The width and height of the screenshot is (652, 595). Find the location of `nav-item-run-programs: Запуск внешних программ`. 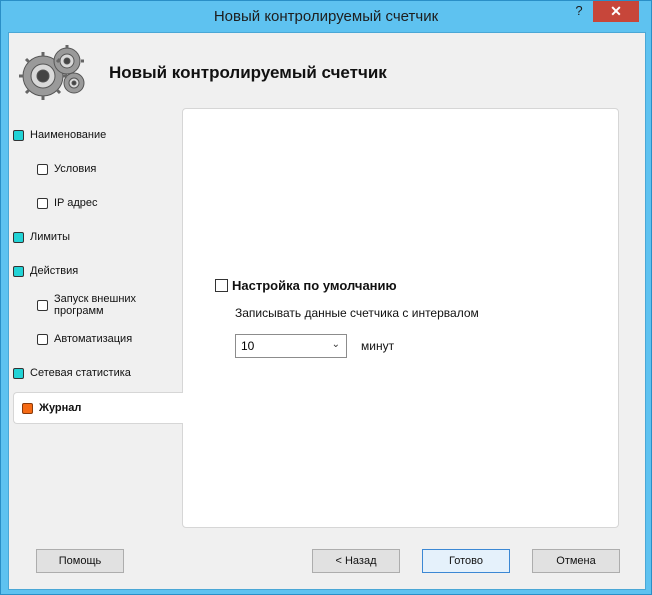

nav-item-run-programs: Запуск внешних программ is located at coordinates (110, 305).